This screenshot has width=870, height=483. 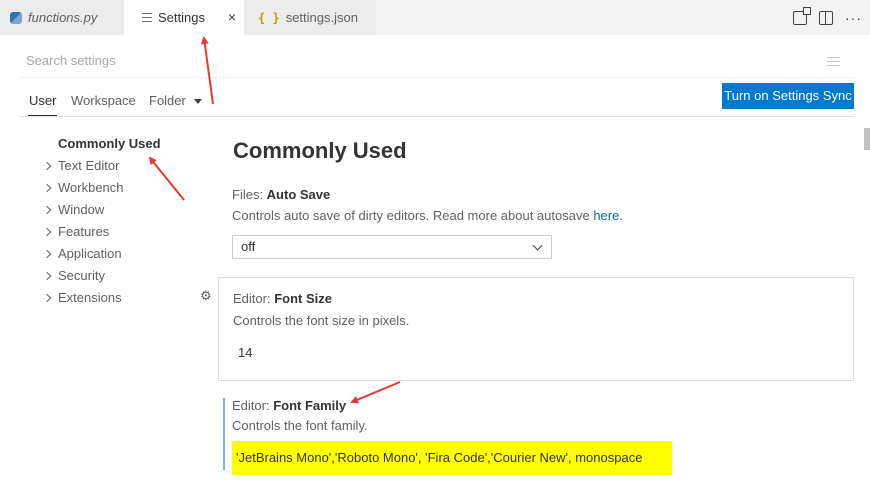 I want to click on toc-item-features: Features, so click(x=125, y=232).